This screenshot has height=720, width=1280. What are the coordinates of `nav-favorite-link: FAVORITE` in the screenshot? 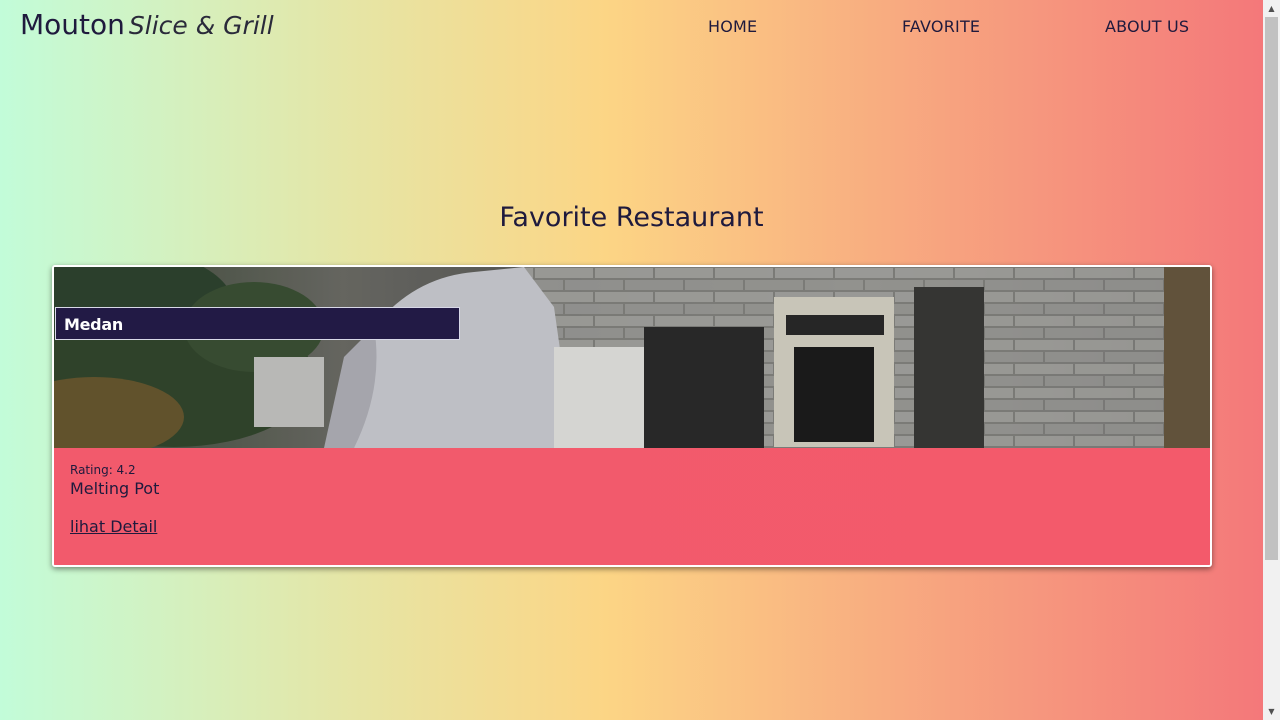 It's located at (941, 26).